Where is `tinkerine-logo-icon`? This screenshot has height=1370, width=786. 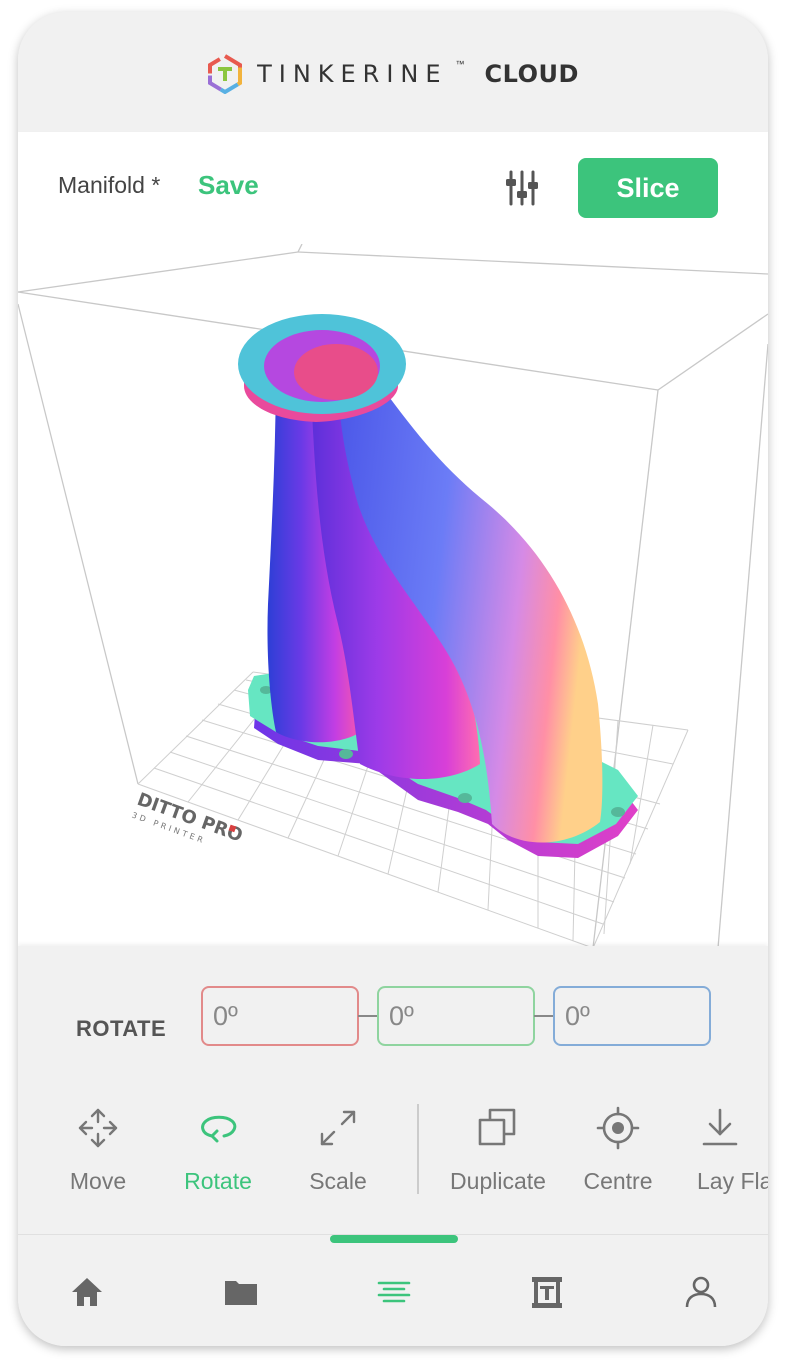
tinkerine-logo-icon is located at coordinates (225, 74).